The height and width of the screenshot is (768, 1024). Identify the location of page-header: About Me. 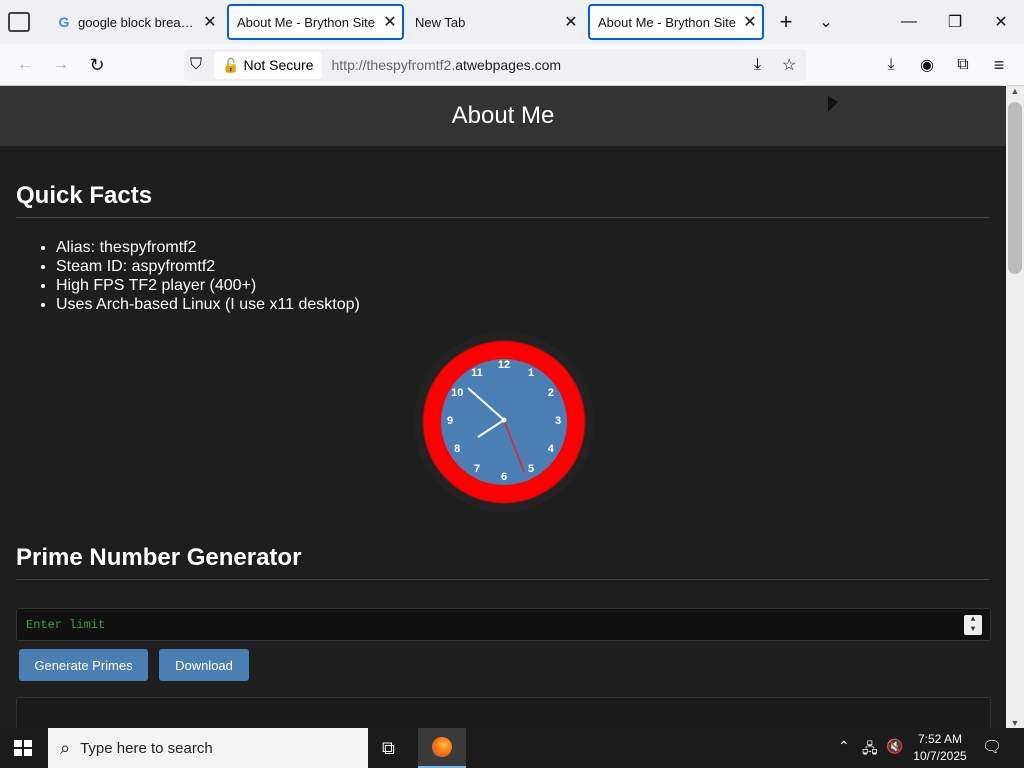
(503, 116).